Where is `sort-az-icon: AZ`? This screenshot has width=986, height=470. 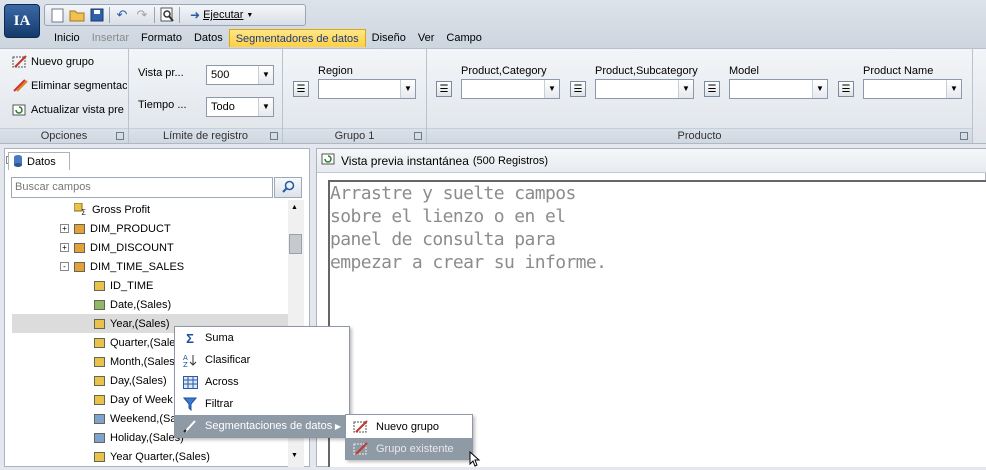
sort-az-icon: AZ is located at coordinates (190, 360).